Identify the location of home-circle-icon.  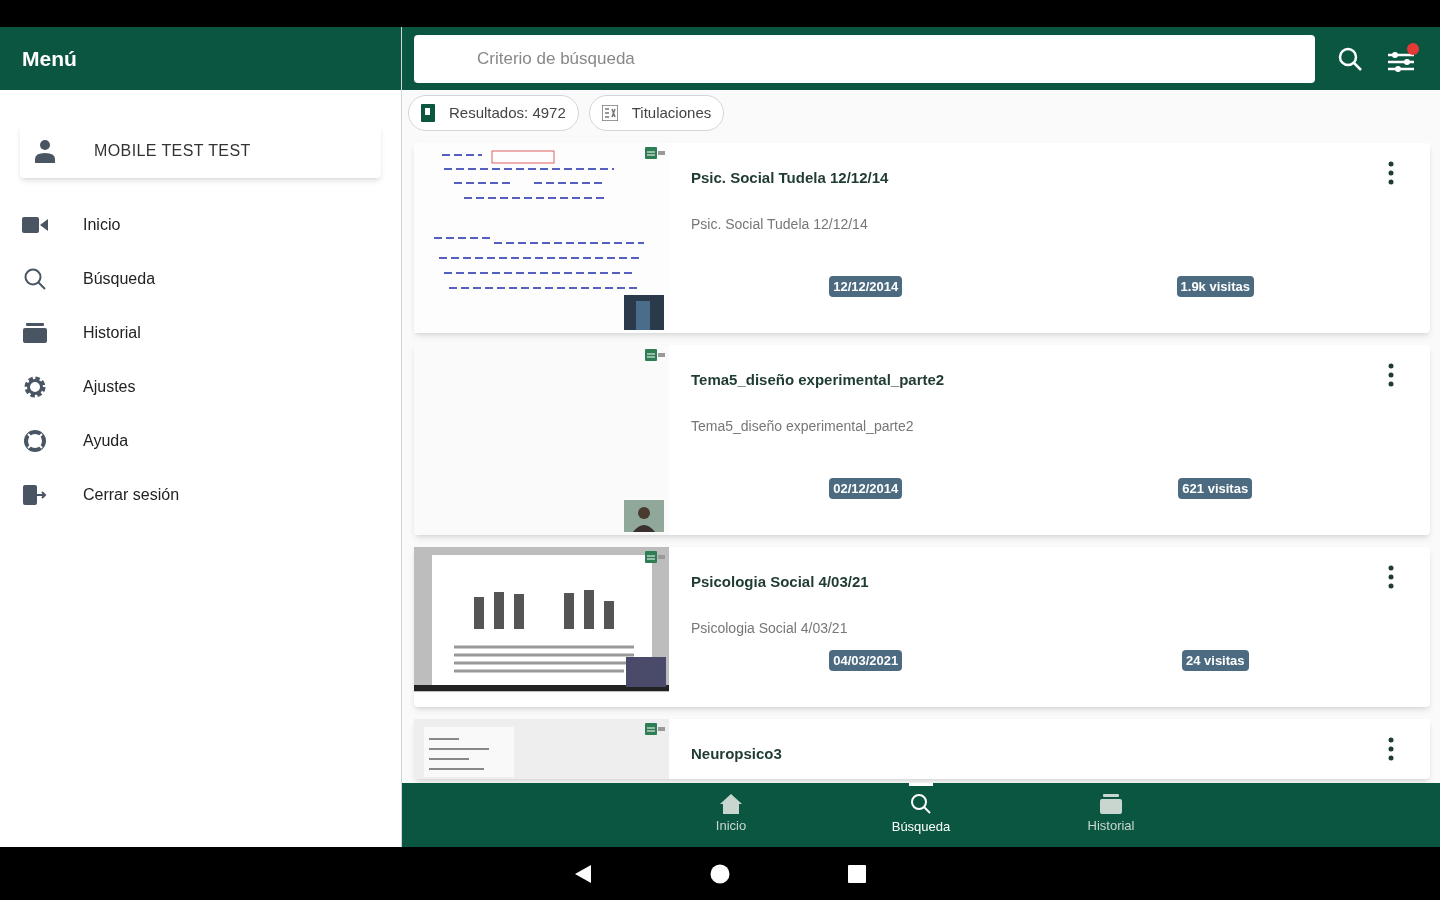
(720, 873).